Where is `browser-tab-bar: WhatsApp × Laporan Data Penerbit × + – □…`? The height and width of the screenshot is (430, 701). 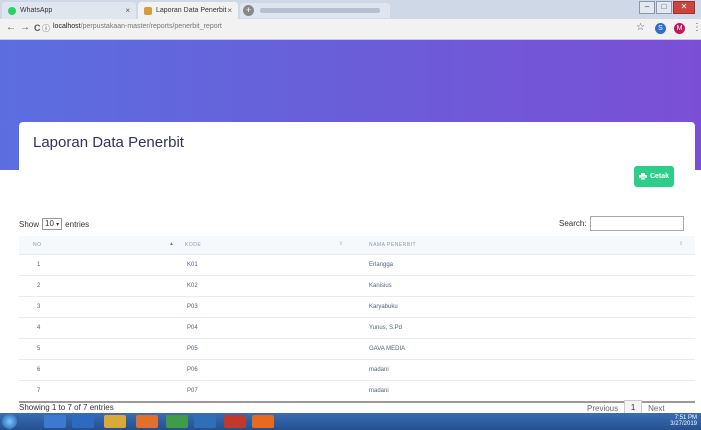
browser-tab-bar: WhatsApp × Laporan Data Penerbit × + – □… is located at coordinates (350, 9).